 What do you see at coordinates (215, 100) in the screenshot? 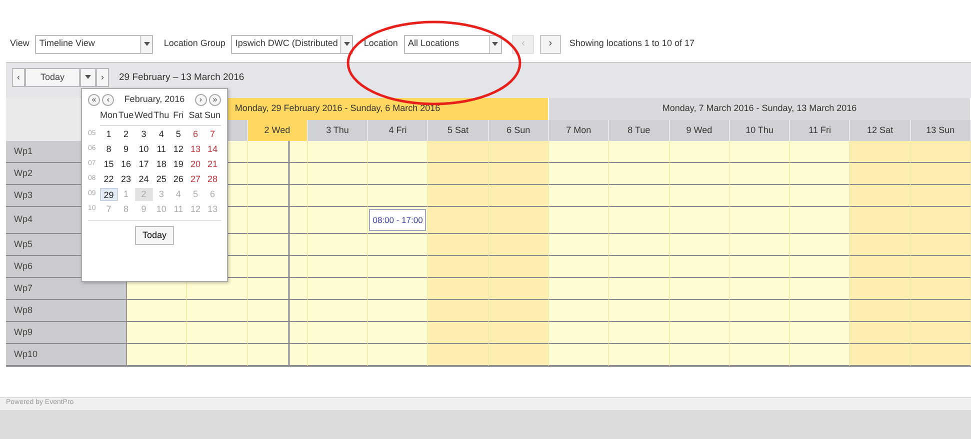
I see `next-year-button: »` at bounding box center [215, 100].